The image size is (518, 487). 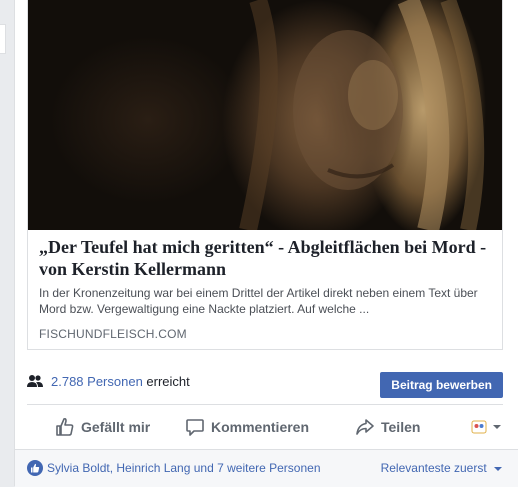 What do you see at coordinates (195, 427) in the screenshot?
I see `comment-icon` at bounding box center [195, 427].